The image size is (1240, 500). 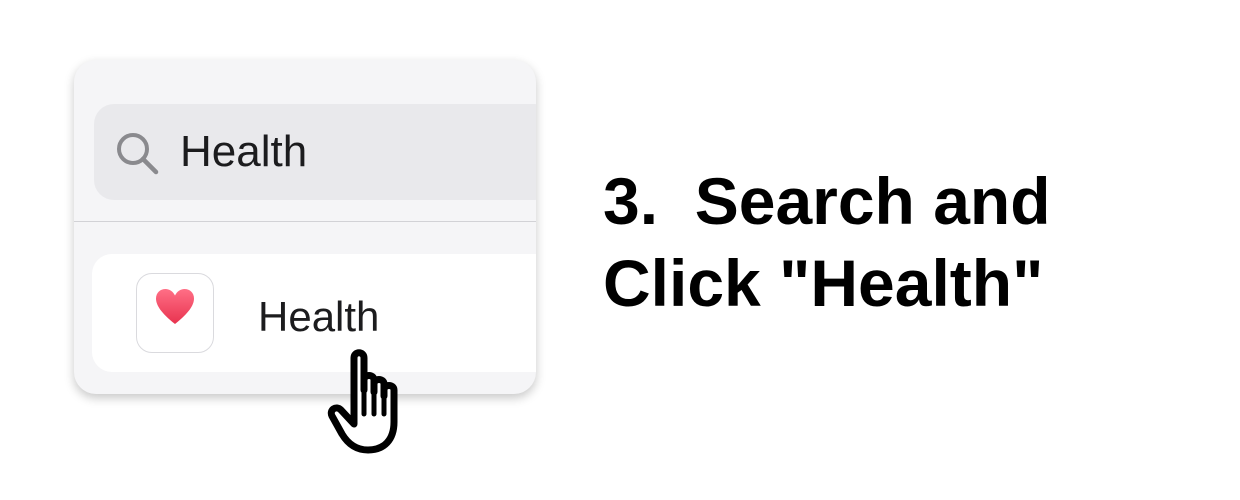 What do you see at coordinates (374, 400) in the screenshot?
I see `hand-pointer-icon` at bounding box center [374, 400].